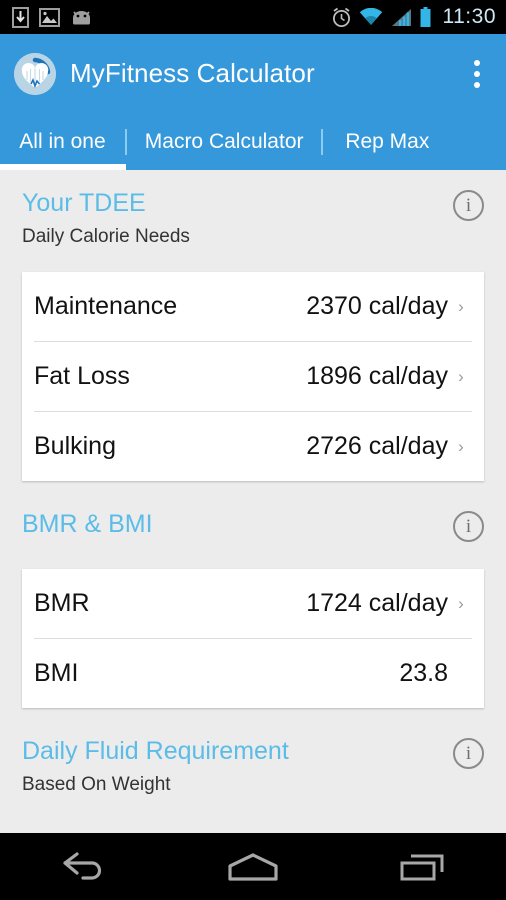 Image resolution: width=506 pixels, height=900 pixels. I want to click on gallery-image-icon, so click(49, 17).